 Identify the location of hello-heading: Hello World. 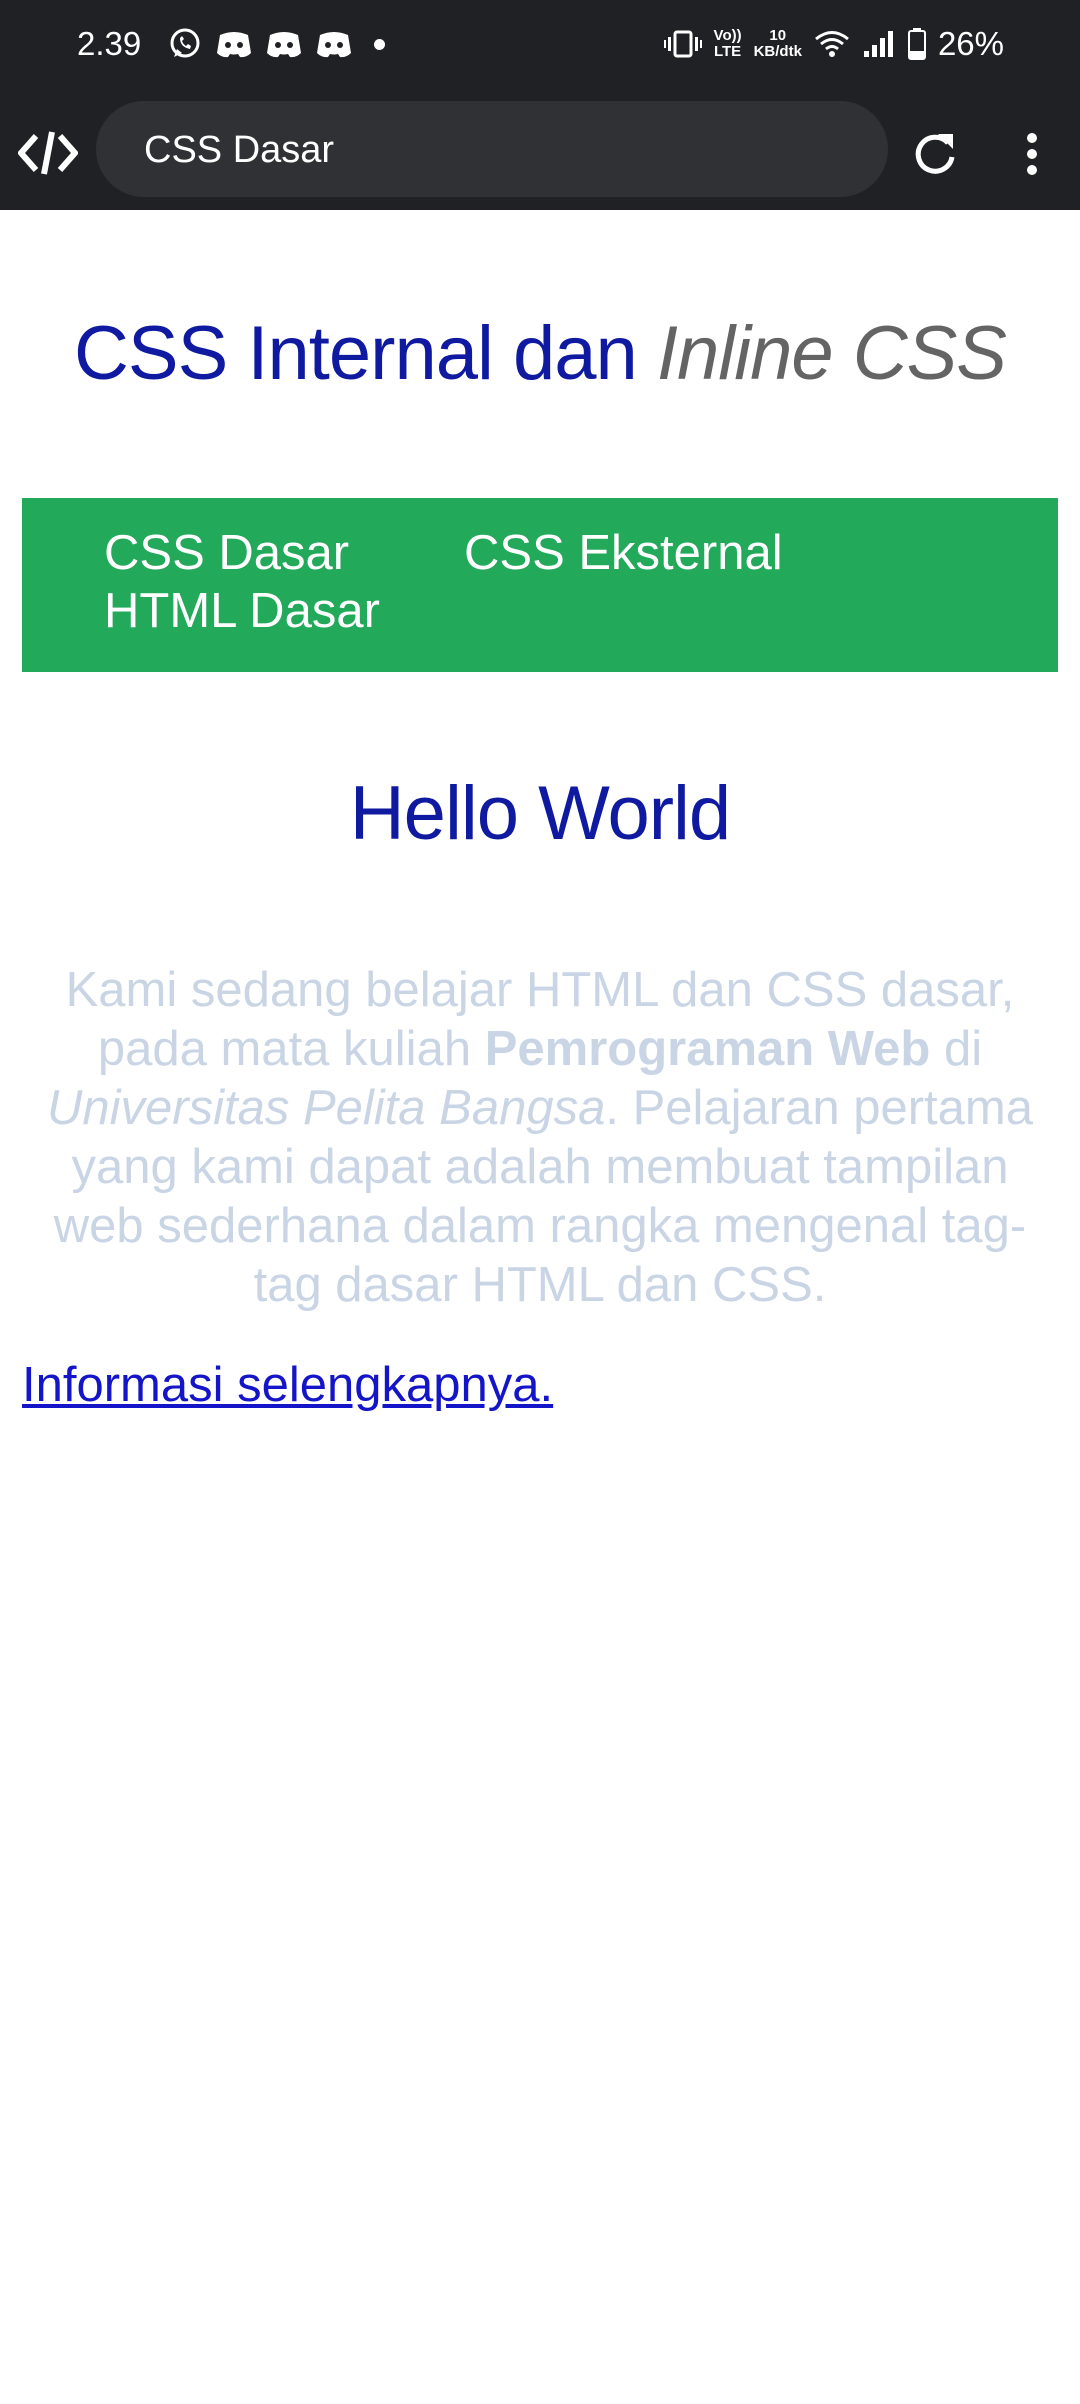
(540, 813).